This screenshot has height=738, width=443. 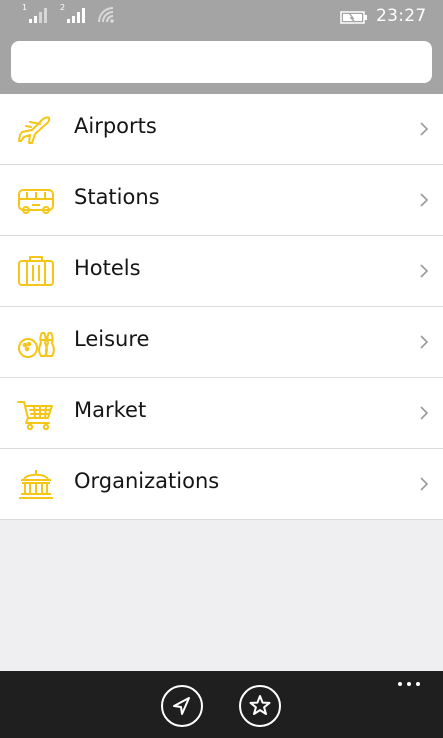 What do you see at coordinates (221, 129) in the screenshot?
I see `category-item-airports: Airports` at bounding box center [221, 129].